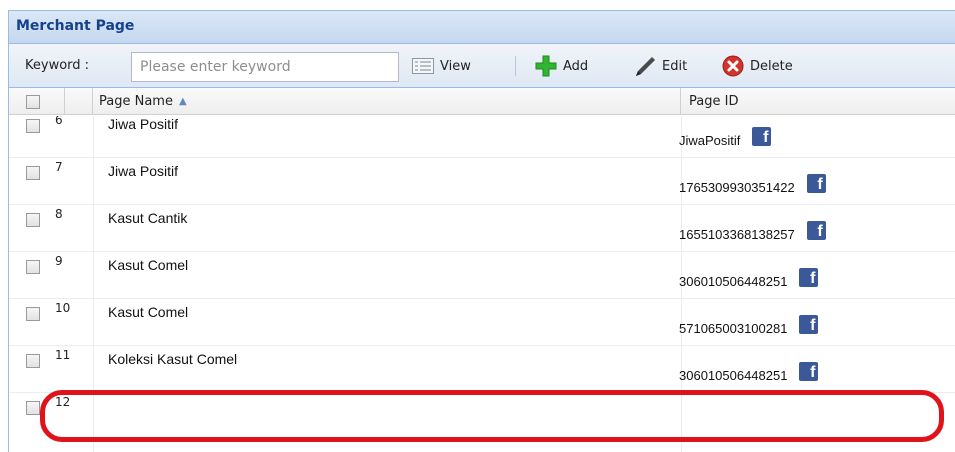 Image resolution: width=955 pixels, height=452 pixels. What do you see at coordinates (265, 67) in the screenshot?
I see `keyword-search-input` at bounding box center [265, 67].